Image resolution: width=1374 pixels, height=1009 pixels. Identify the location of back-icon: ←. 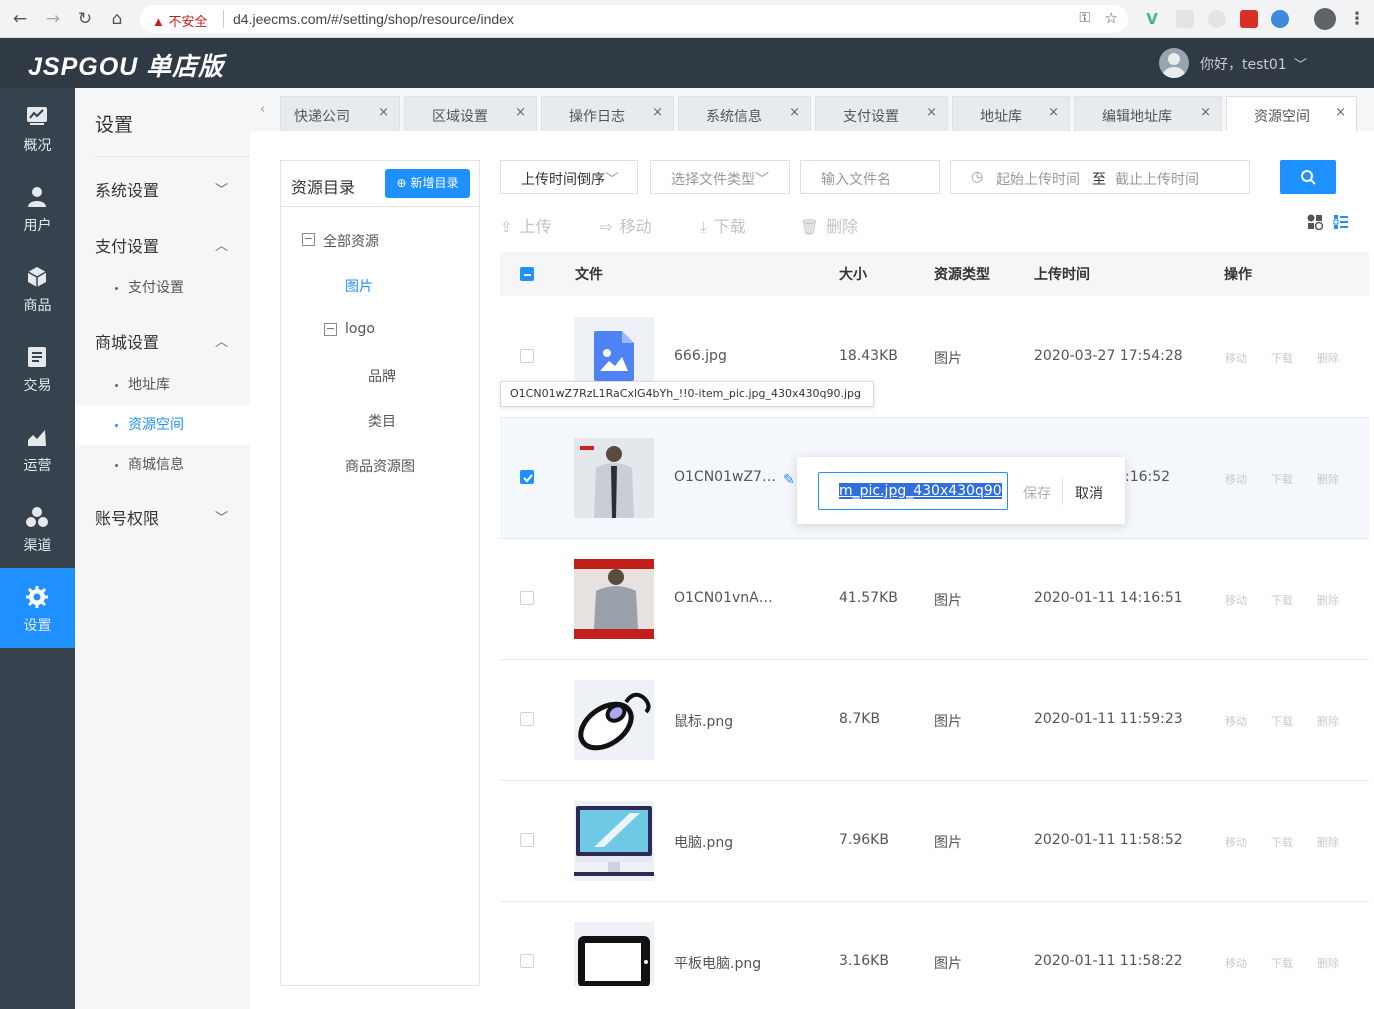
(20, 19).